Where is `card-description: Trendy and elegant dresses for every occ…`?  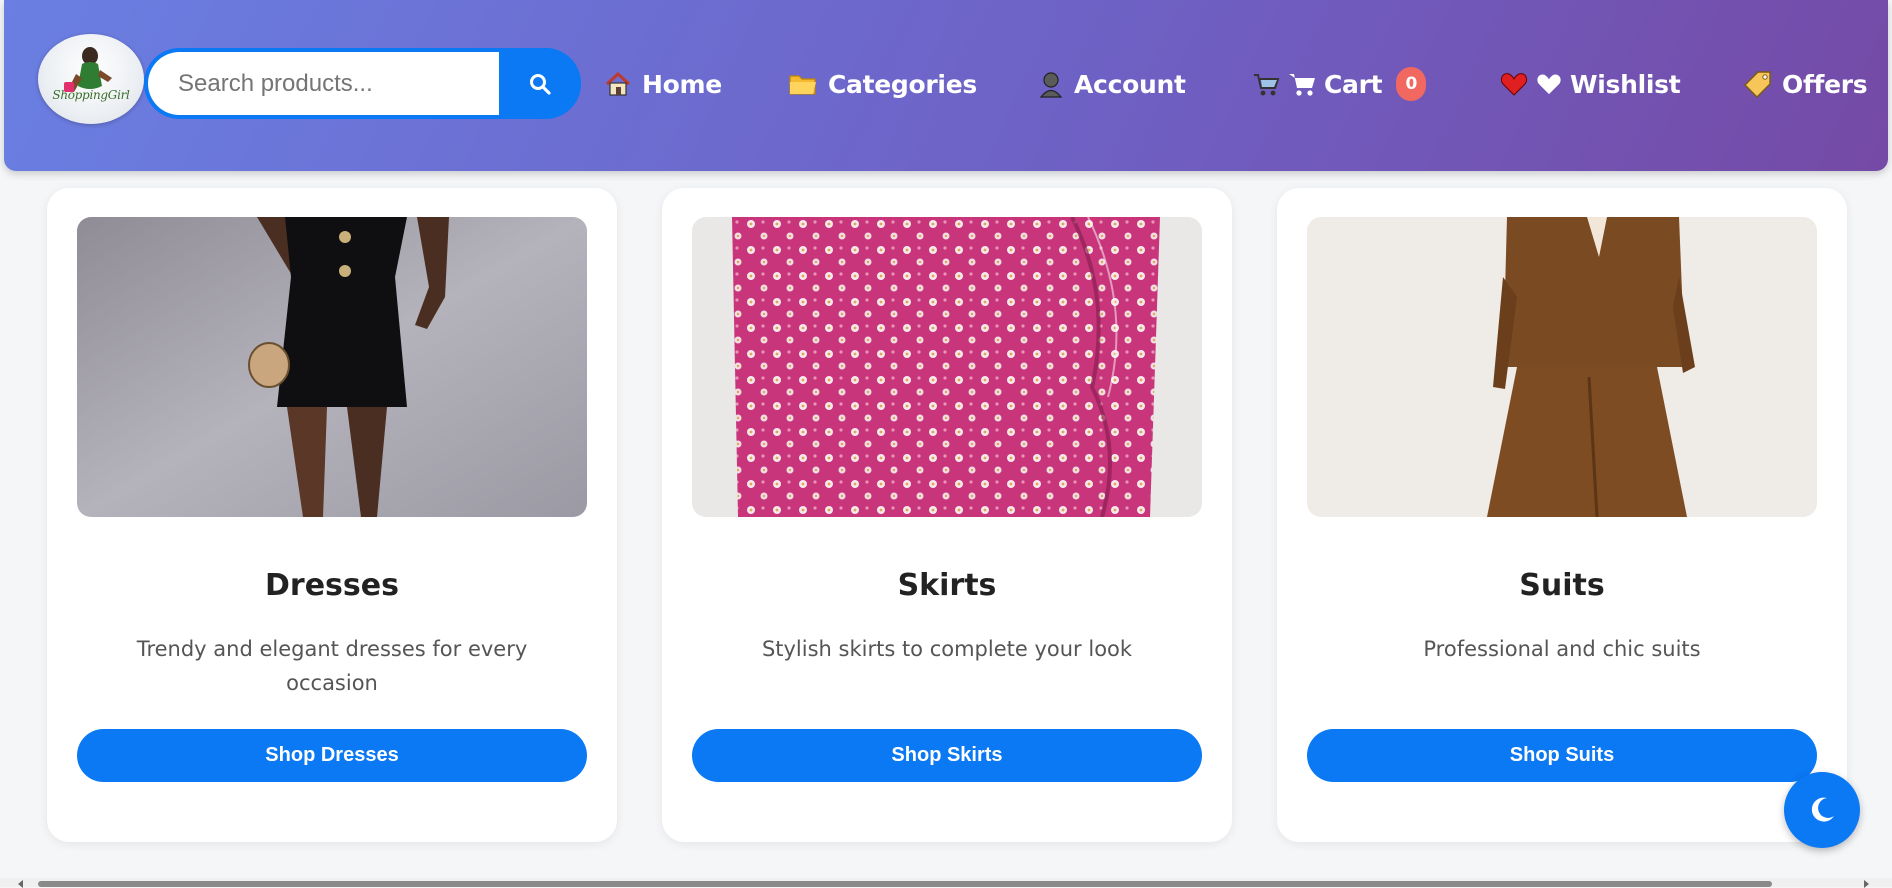
card-description: Trendy and elegant dresses for every occ… is located at coordinates (332, 666).